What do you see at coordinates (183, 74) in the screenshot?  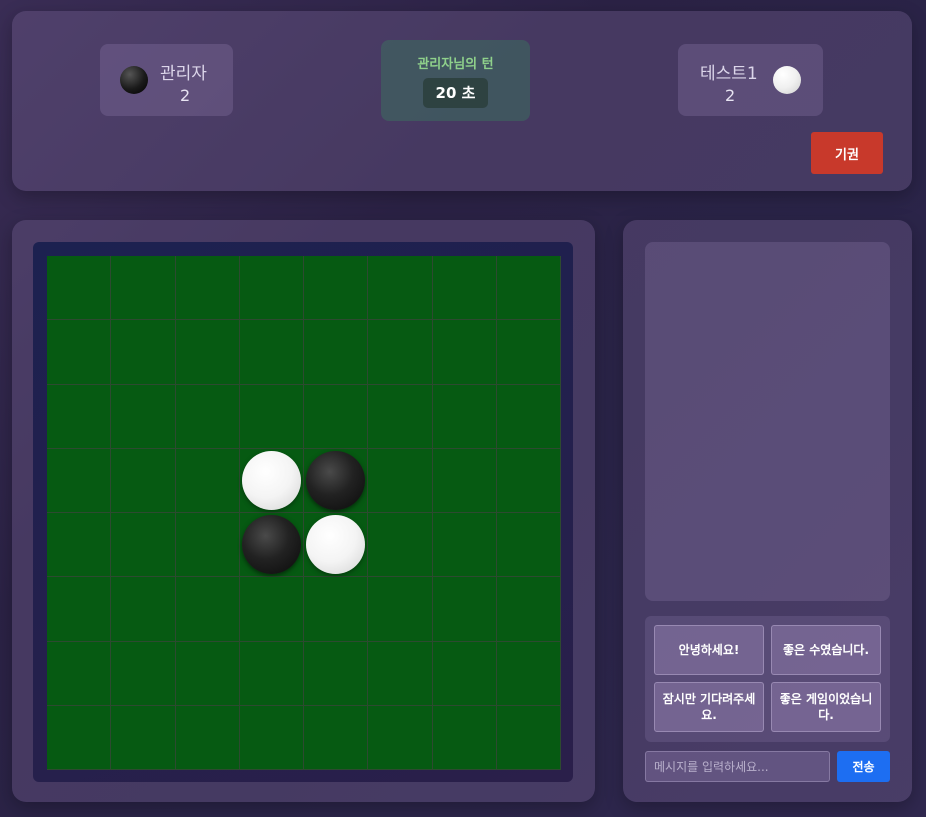 I see `player-name-left: 관리자` at bounding box center [183, 74].